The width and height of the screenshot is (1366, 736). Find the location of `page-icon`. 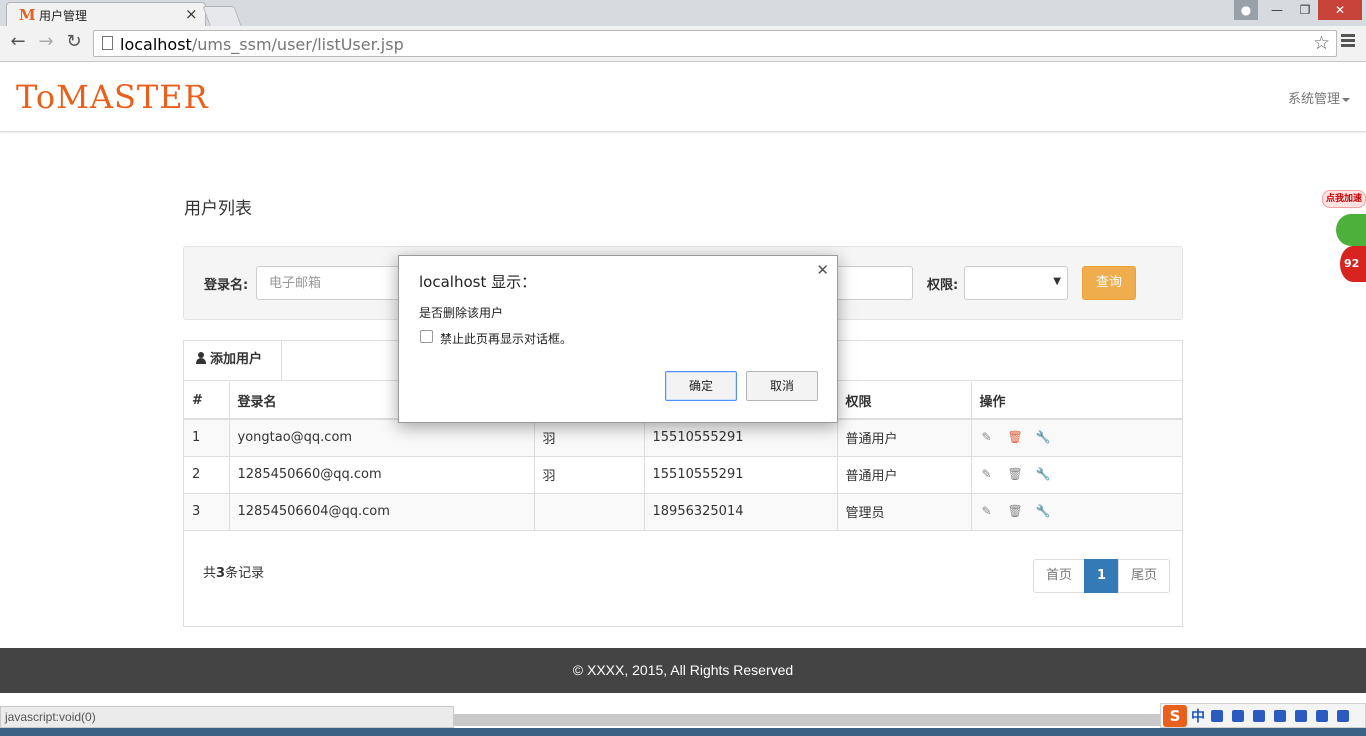

page-icon is located at coordinates (107, 43).